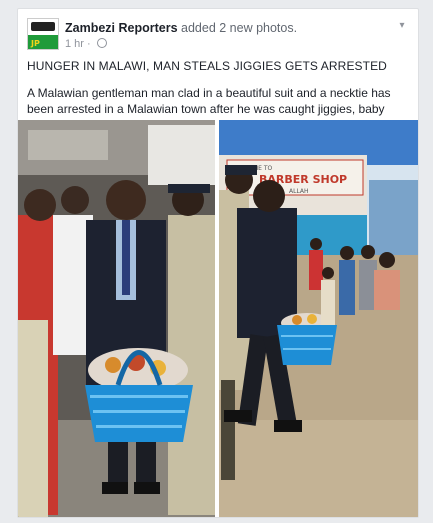 The width and height of the screenshot is (433, 523). I want to click on post-time: 1 hr, so click(74, 44).